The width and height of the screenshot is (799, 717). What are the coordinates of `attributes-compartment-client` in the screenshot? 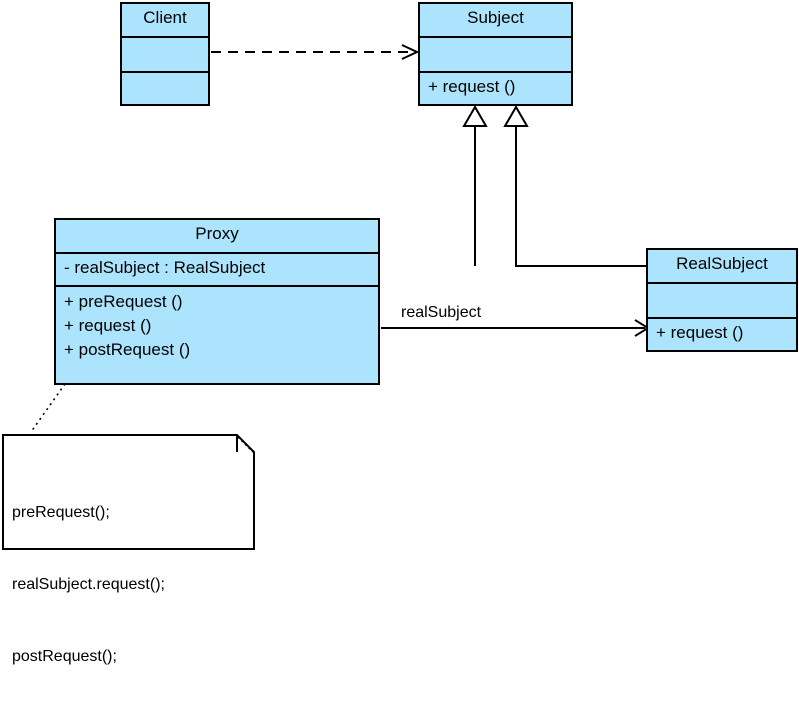 It's located at (165, 53).